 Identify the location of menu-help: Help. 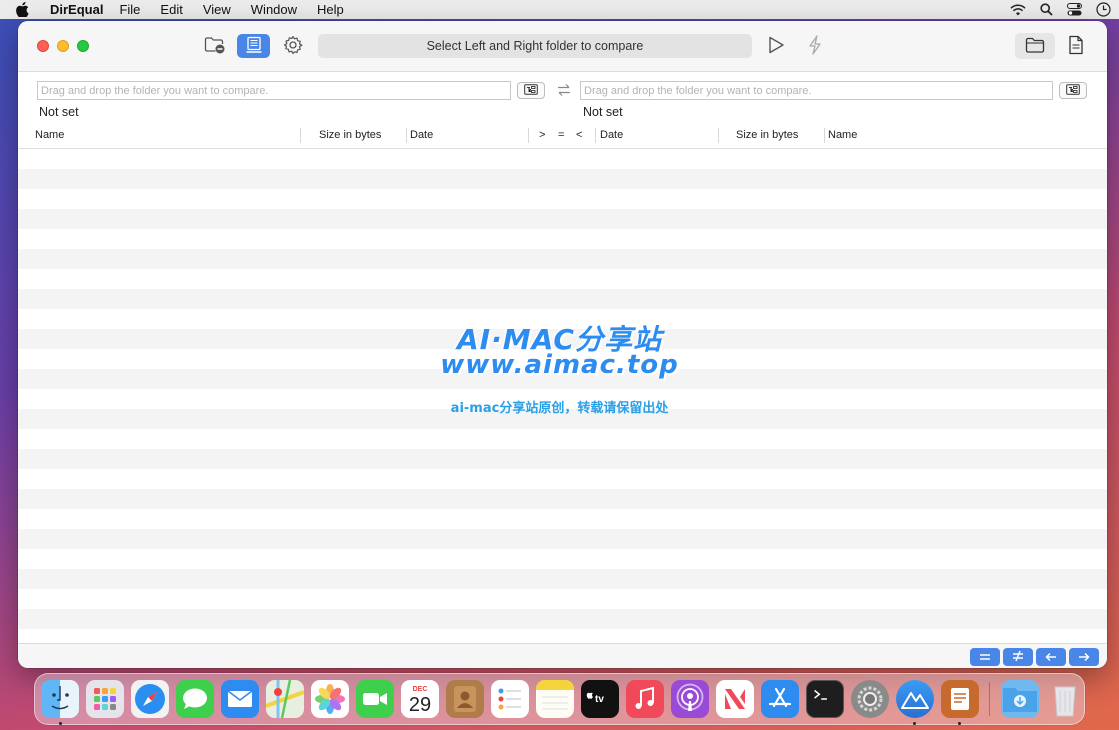
(330, 9).